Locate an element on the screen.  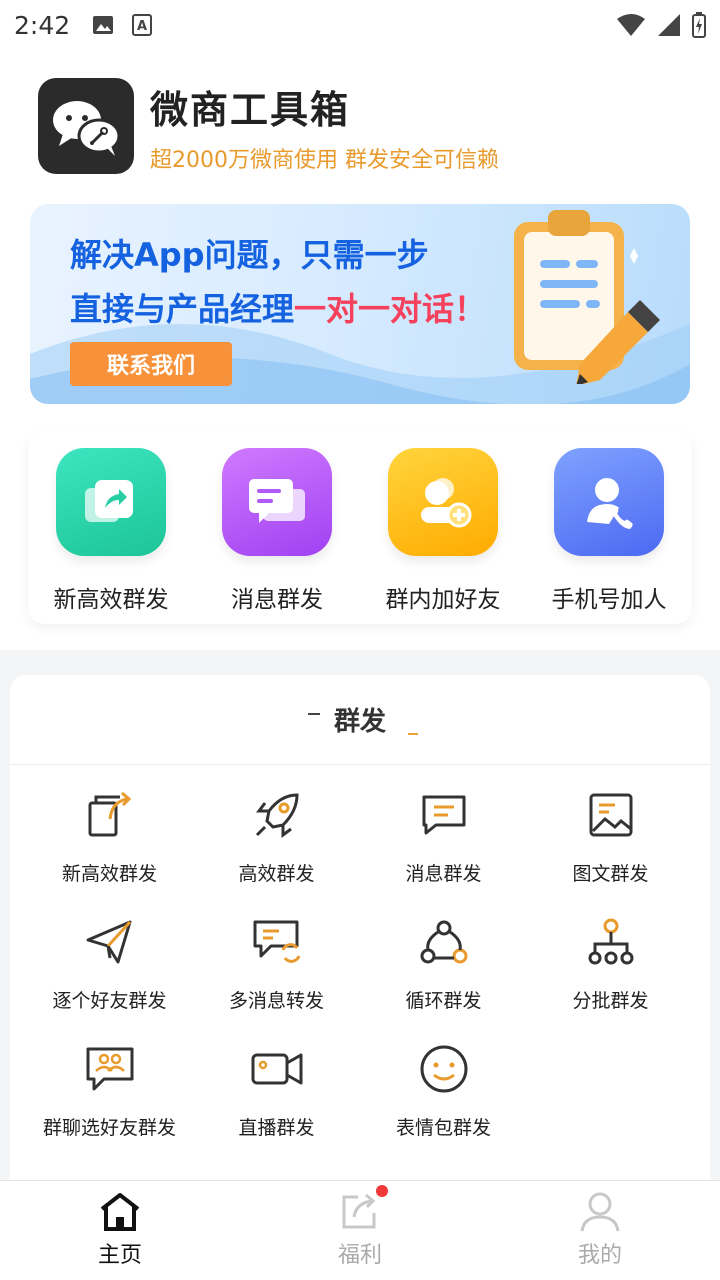
grid-item-sticker-broadcast: 表情包群发 is located at coordinates (443, 1089).